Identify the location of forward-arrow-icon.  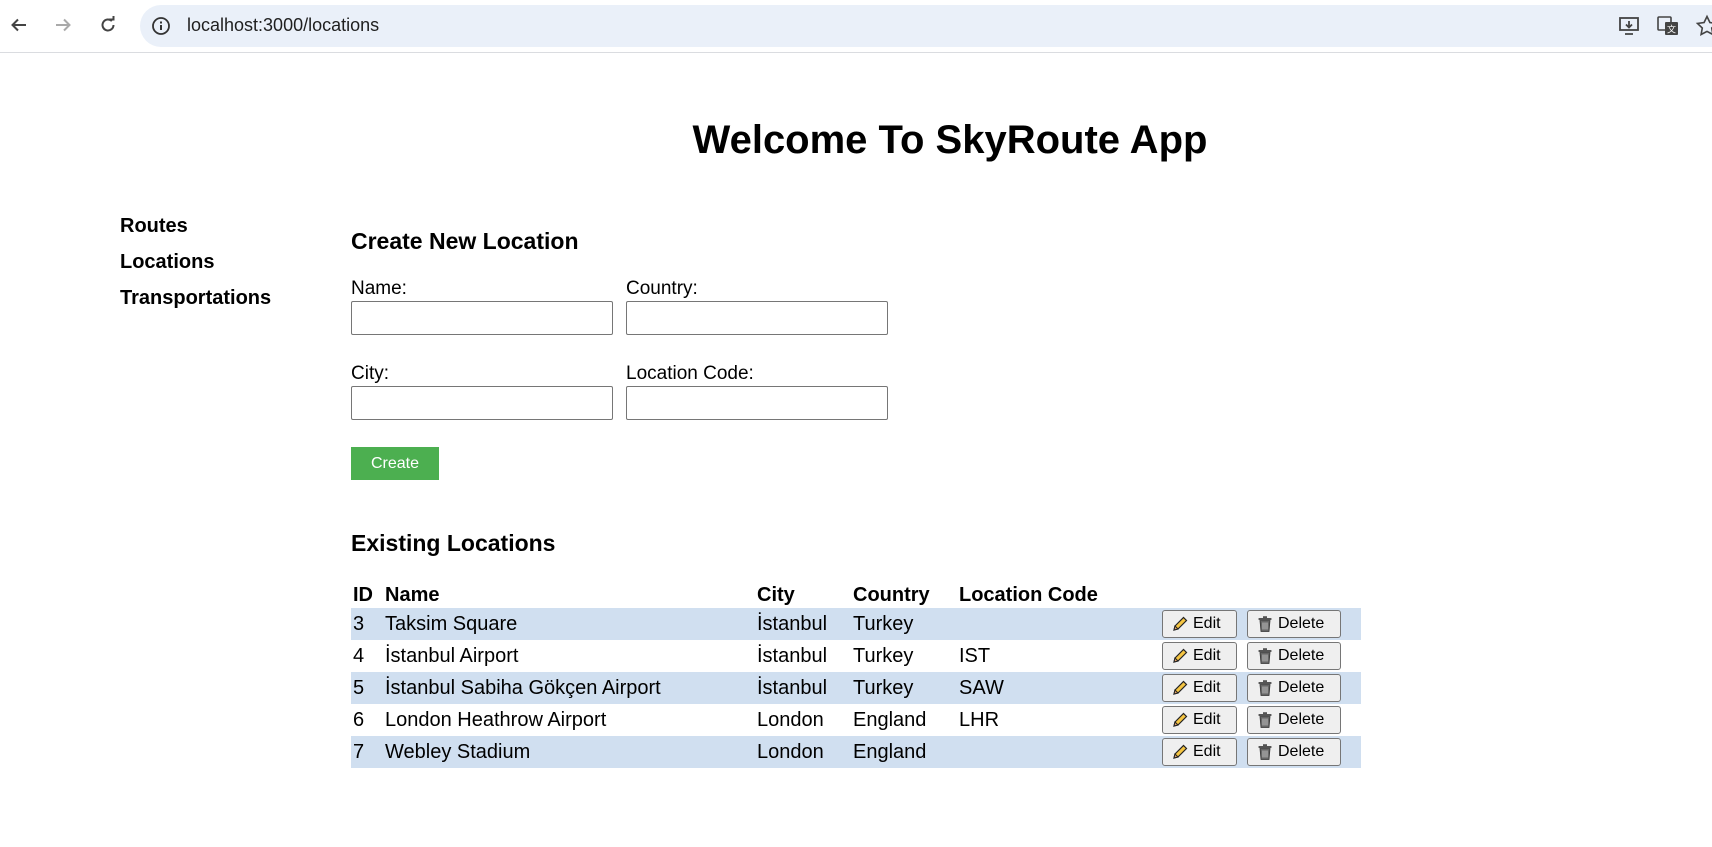
(63, 25).